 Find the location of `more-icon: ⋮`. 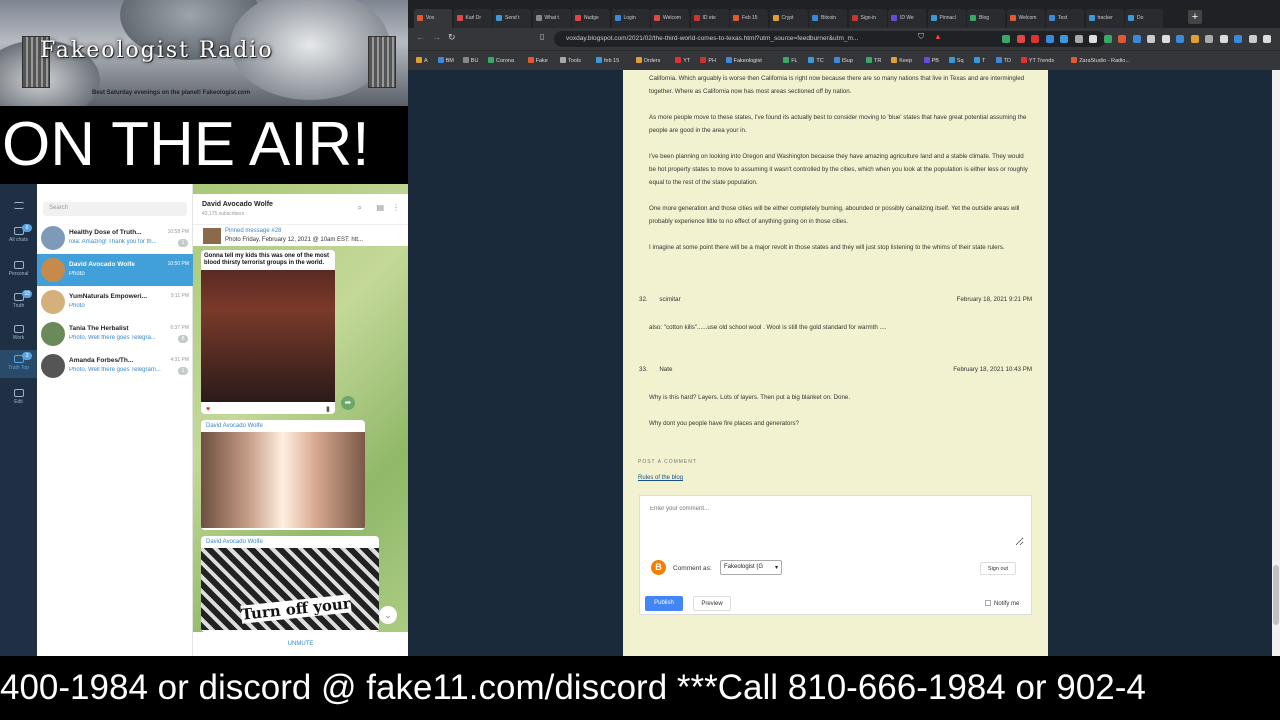

more-icon: ⋮ is located at coordinates (396, 207).